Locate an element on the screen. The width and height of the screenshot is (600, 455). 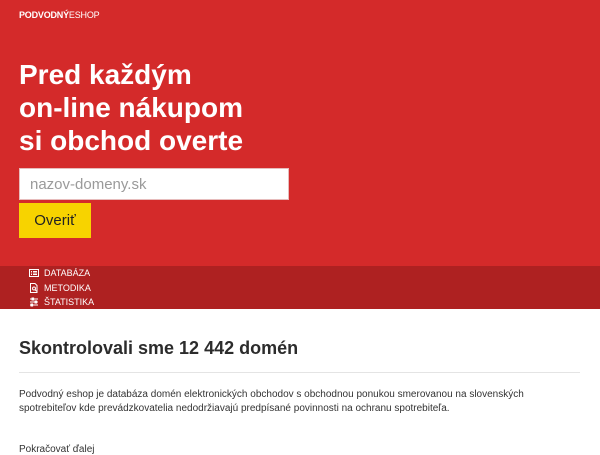
page-title: Skontrolovali sme 12 442 domén is located at coordinates (159, 348).